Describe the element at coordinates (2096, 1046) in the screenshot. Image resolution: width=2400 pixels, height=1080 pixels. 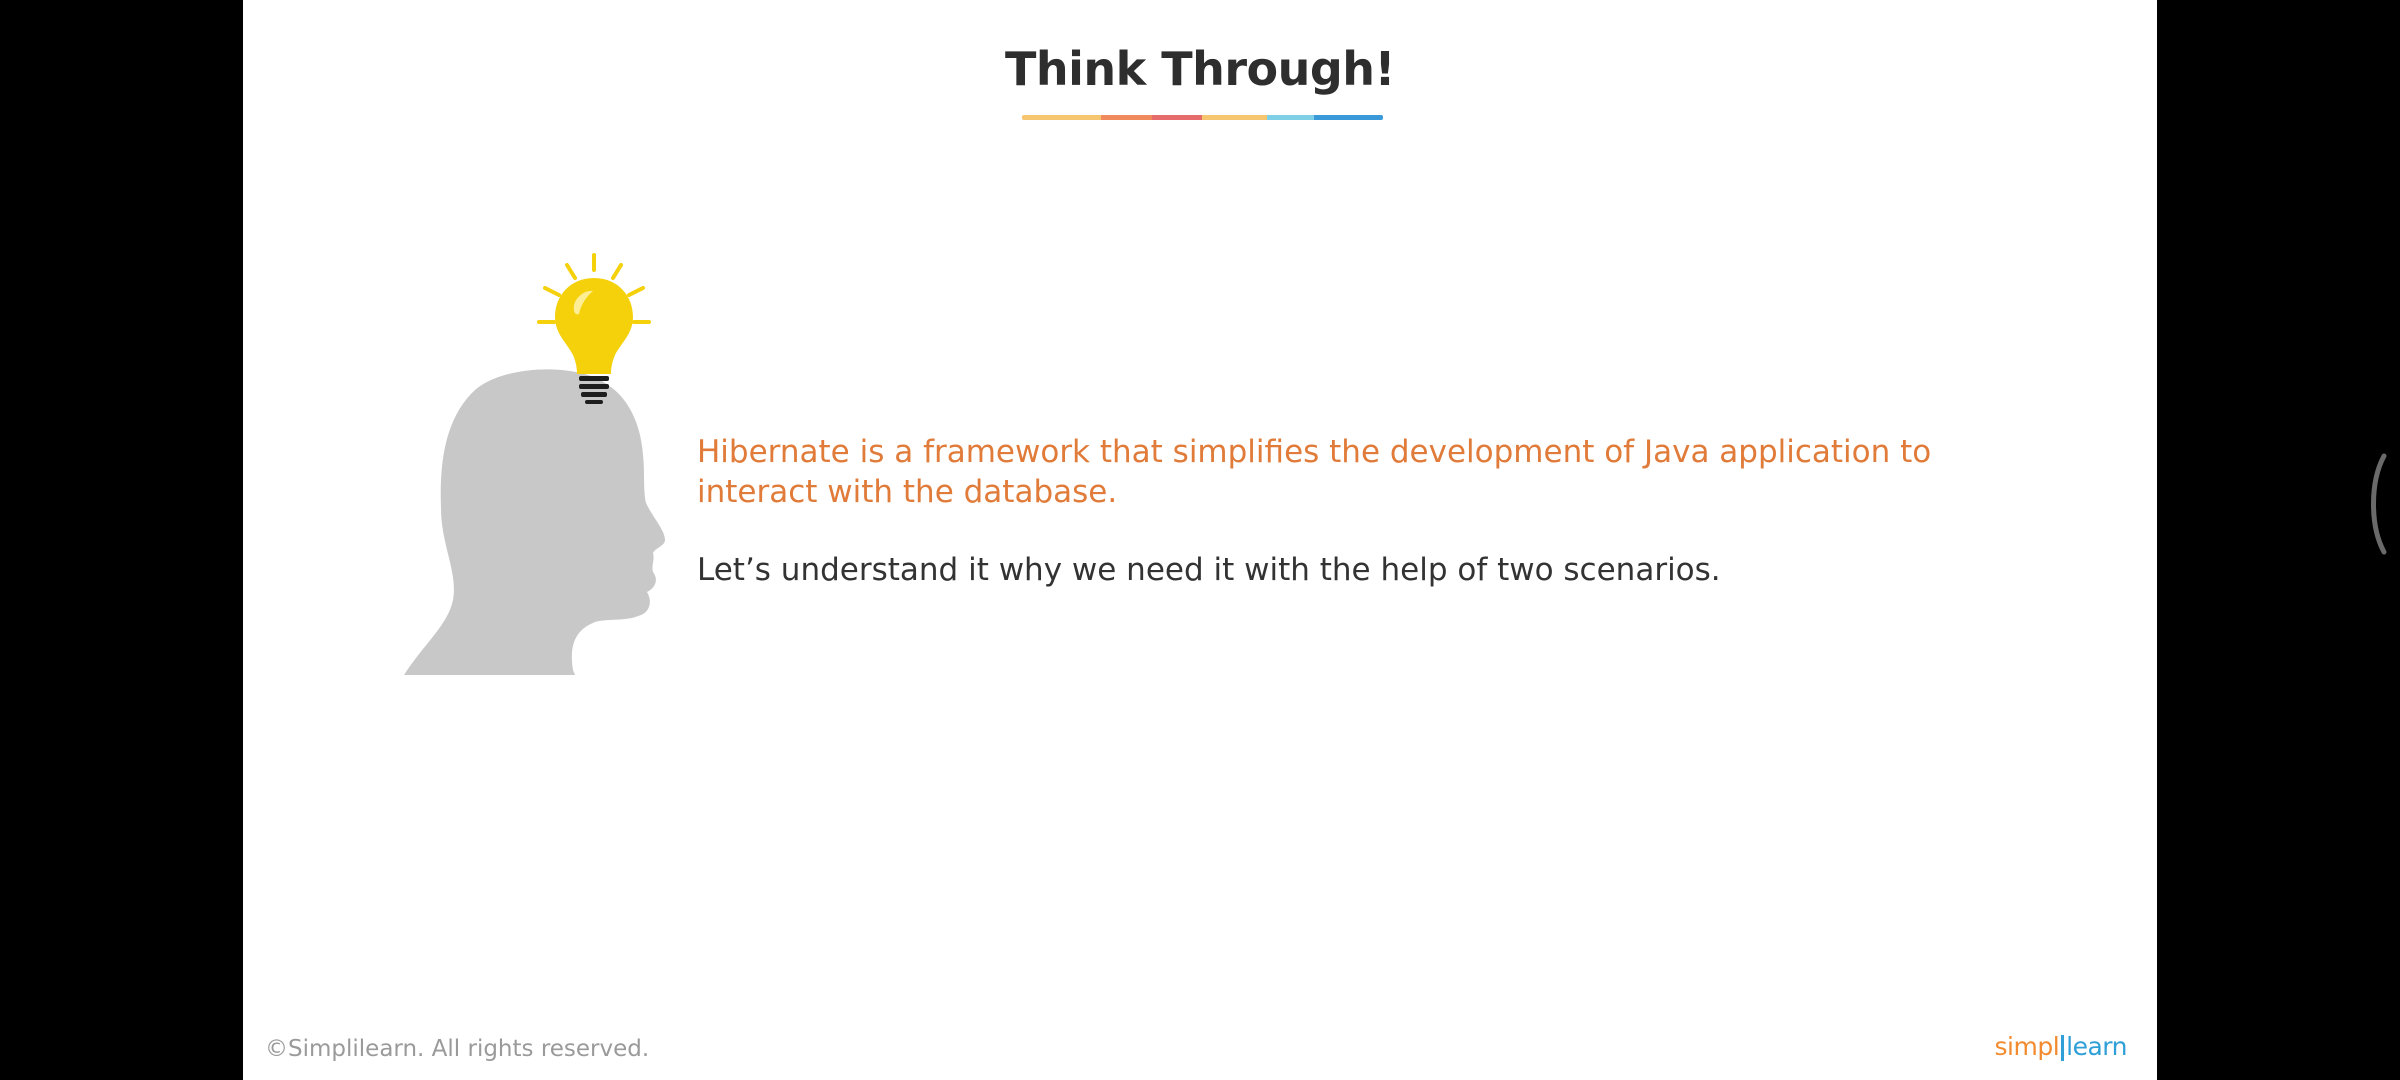
I see `logo-text-right: learn` at that location.